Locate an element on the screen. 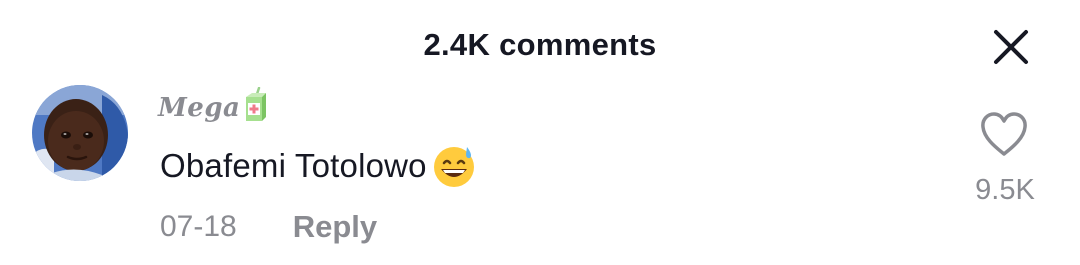 This screenshot has height=265, width=1080. like-button is located at coordinates (1004, 134).